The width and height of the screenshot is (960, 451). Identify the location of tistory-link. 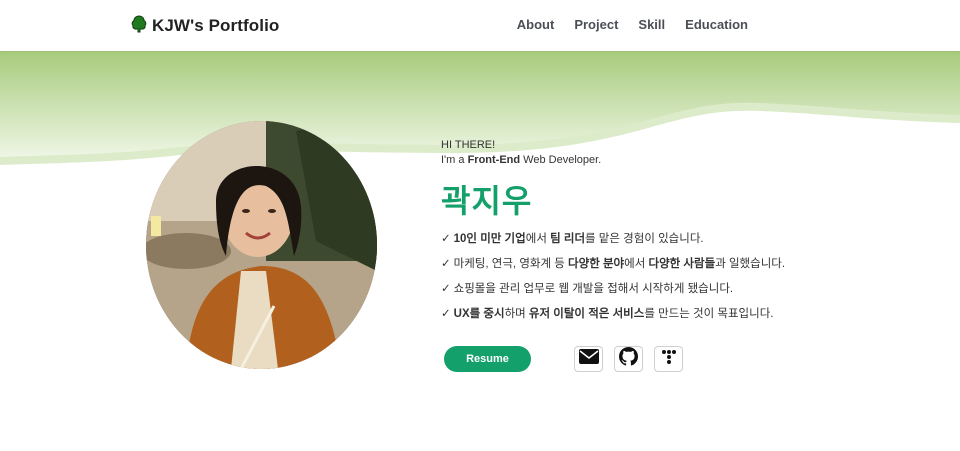
(668, 359).